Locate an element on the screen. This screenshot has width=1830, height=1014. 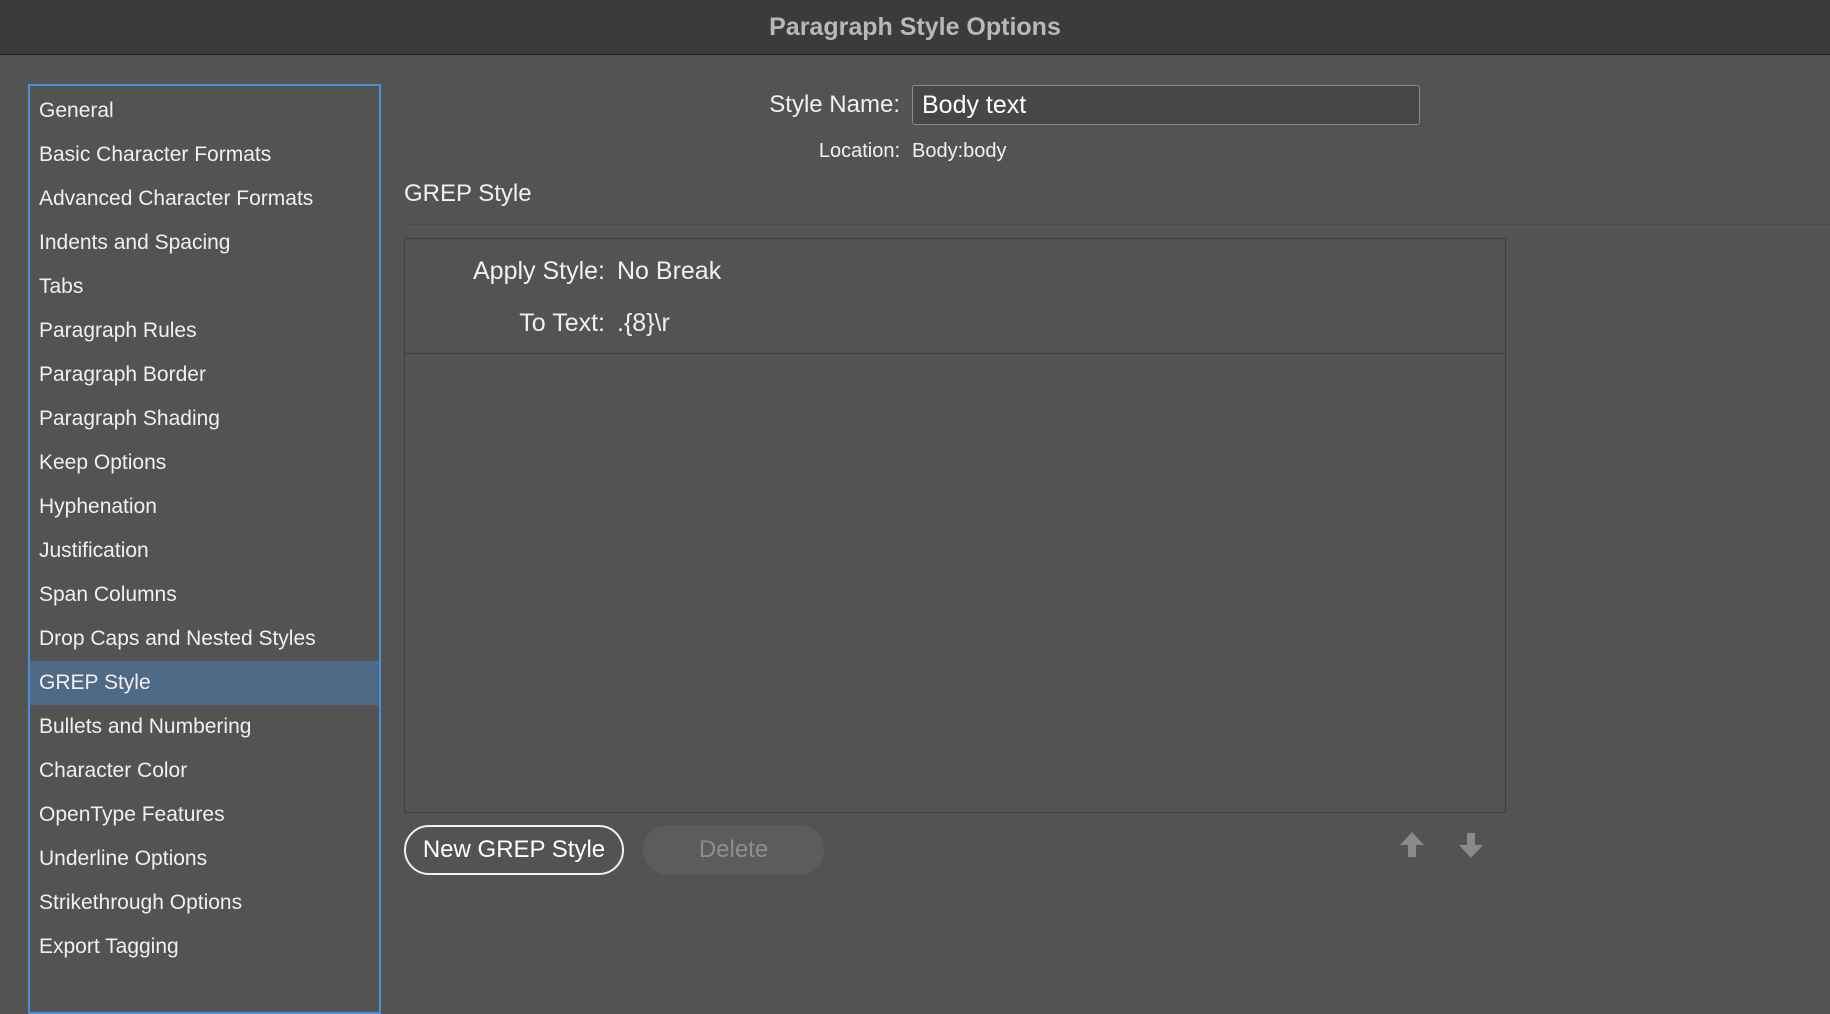
sidebar-item-grep-style: GREP Style is located at coordinates (204, 683).